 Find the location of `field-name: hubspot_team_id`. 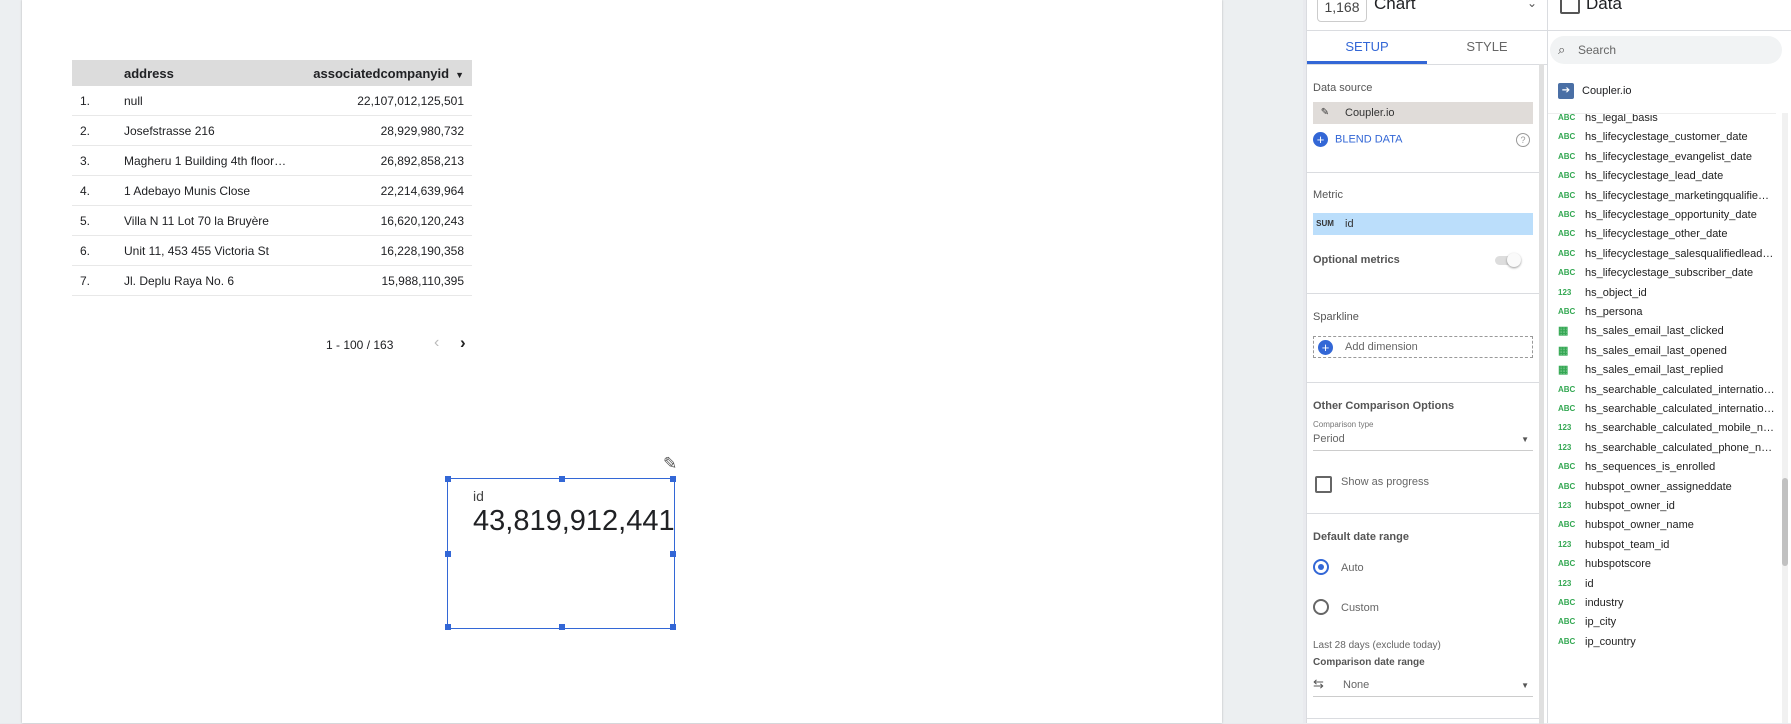

field-name: hubspot_team_id is located at coordinates (1627, 544).